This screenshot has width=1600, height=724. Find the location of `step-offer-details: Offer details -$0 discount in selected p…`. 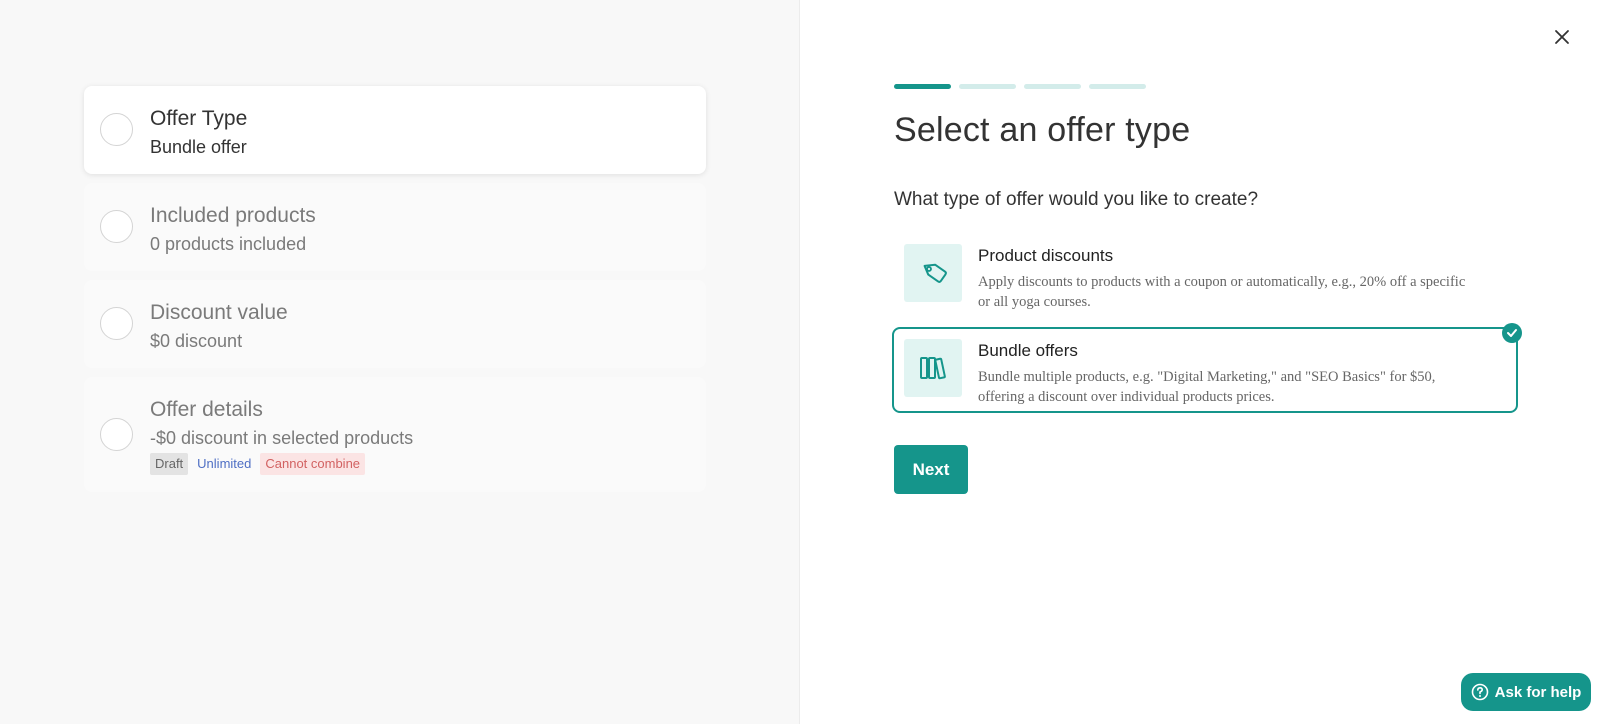

step-offer-details: Offer details -$0 discount in selected p… is located at coordinates (395, 434).